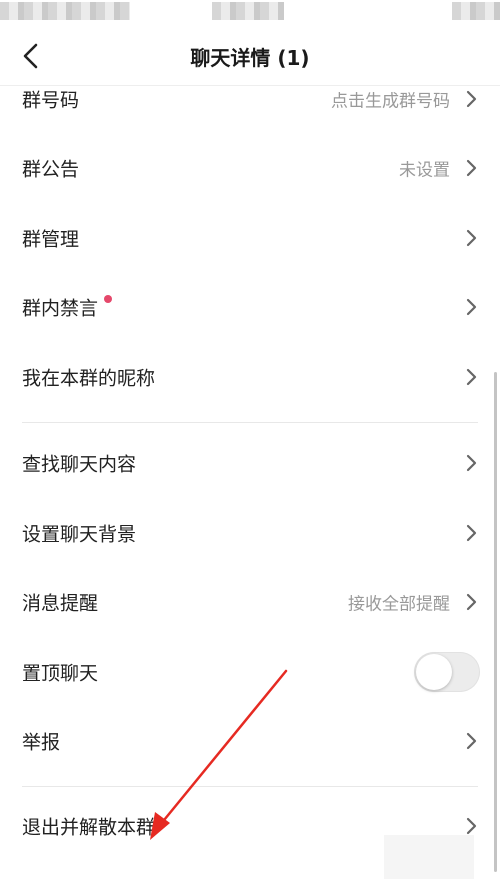 The width and height of the screenshot is (500, 889). Describe the element at coordinates (250, 603) in the screenshot. I see `row-notifications: 消息提醒 接收全部提醒` at that location.